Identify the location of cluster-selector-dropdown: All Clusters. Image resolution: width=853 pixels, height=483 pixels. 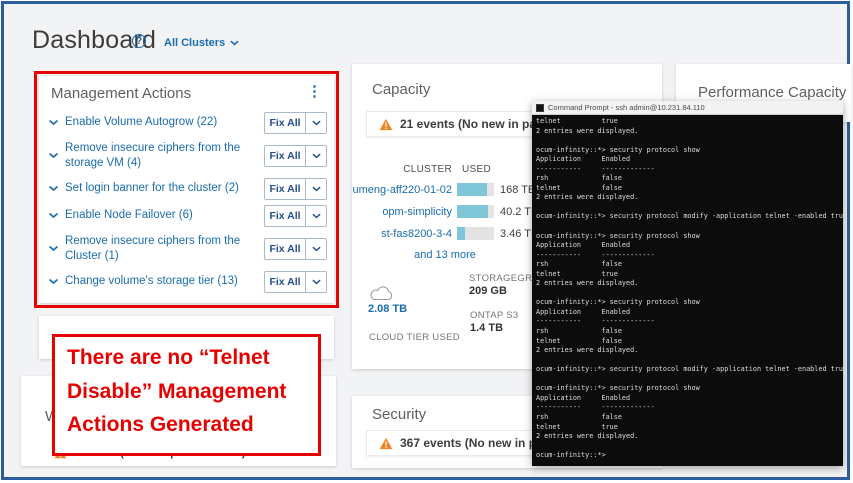
(201, 43).